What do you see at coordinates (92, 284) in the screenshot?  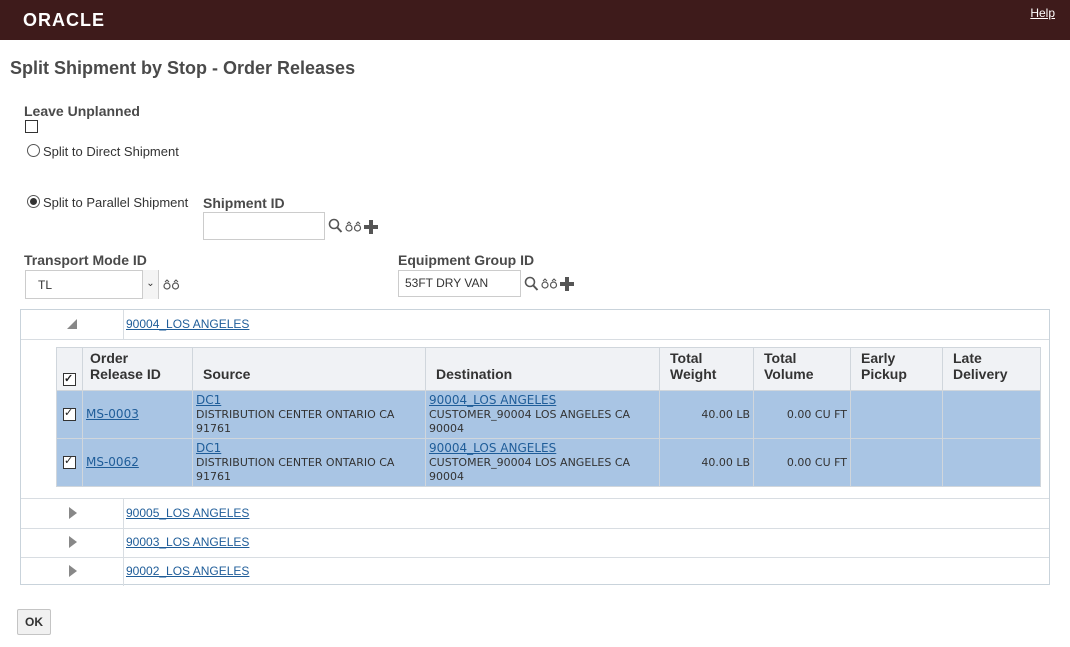 I see `transport-mode-select: TL` at bounding box center [92, 284].